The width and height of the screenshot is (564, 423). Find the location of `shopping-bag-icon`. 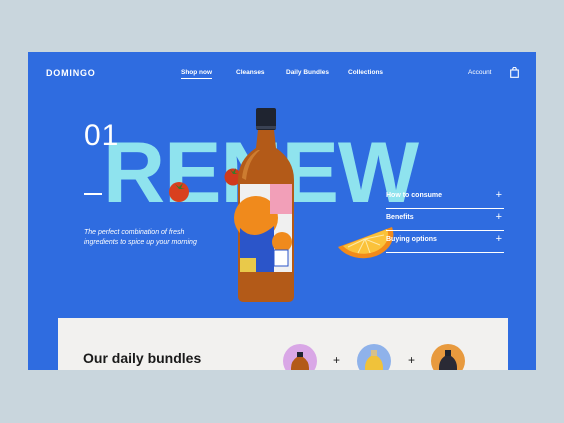

shopping-bag-icon is located at coordinates (514, 72).